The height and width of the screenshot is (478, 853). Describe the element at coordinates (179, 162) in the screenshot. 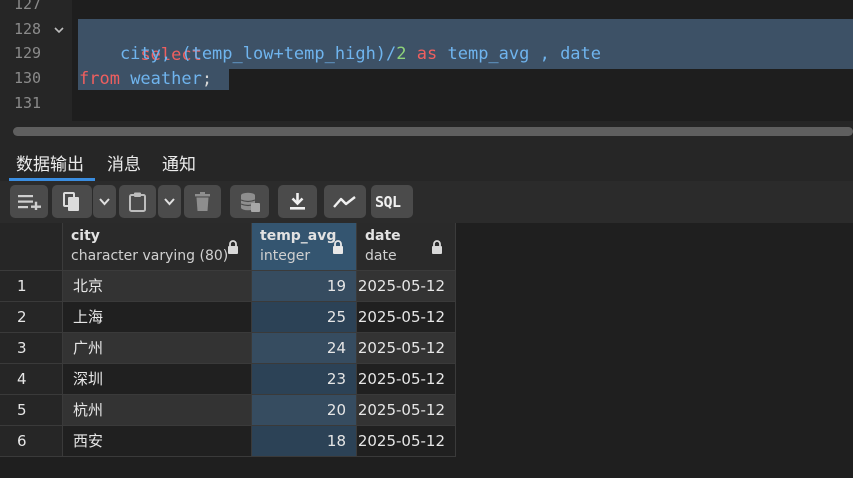

I see `tab-notifications: 通知` at that location.